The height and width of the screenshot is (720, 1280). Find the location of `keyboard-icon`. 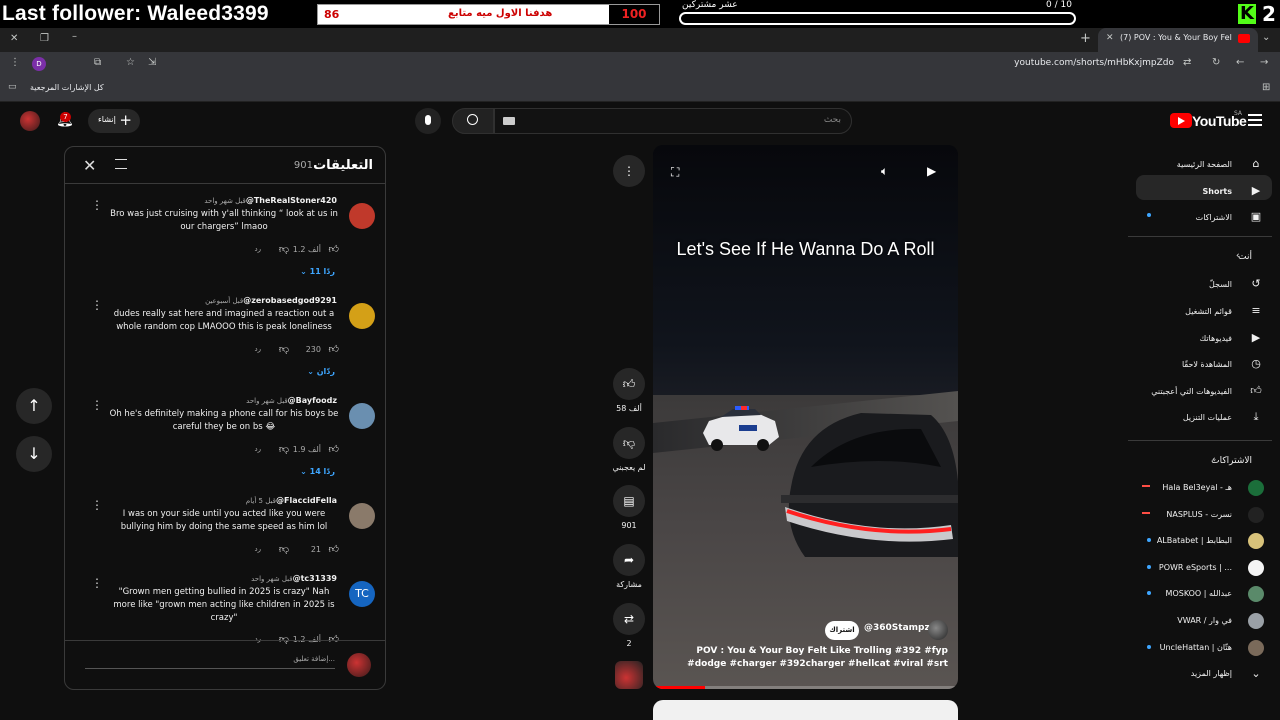

keyboard-icon is located at coordinates (509, 121).